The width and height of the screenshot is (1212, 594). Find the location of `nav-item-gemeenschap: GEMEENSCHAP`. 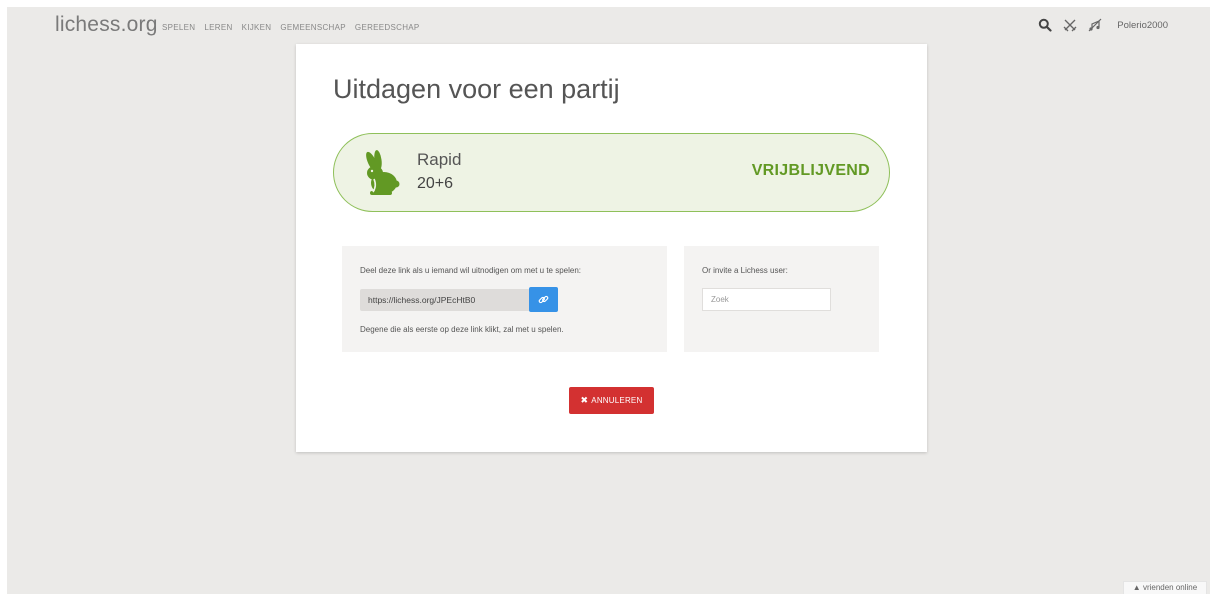

nav-item-gemeenschap: GEMEENSCHAP is located at coordinates (313, 27).